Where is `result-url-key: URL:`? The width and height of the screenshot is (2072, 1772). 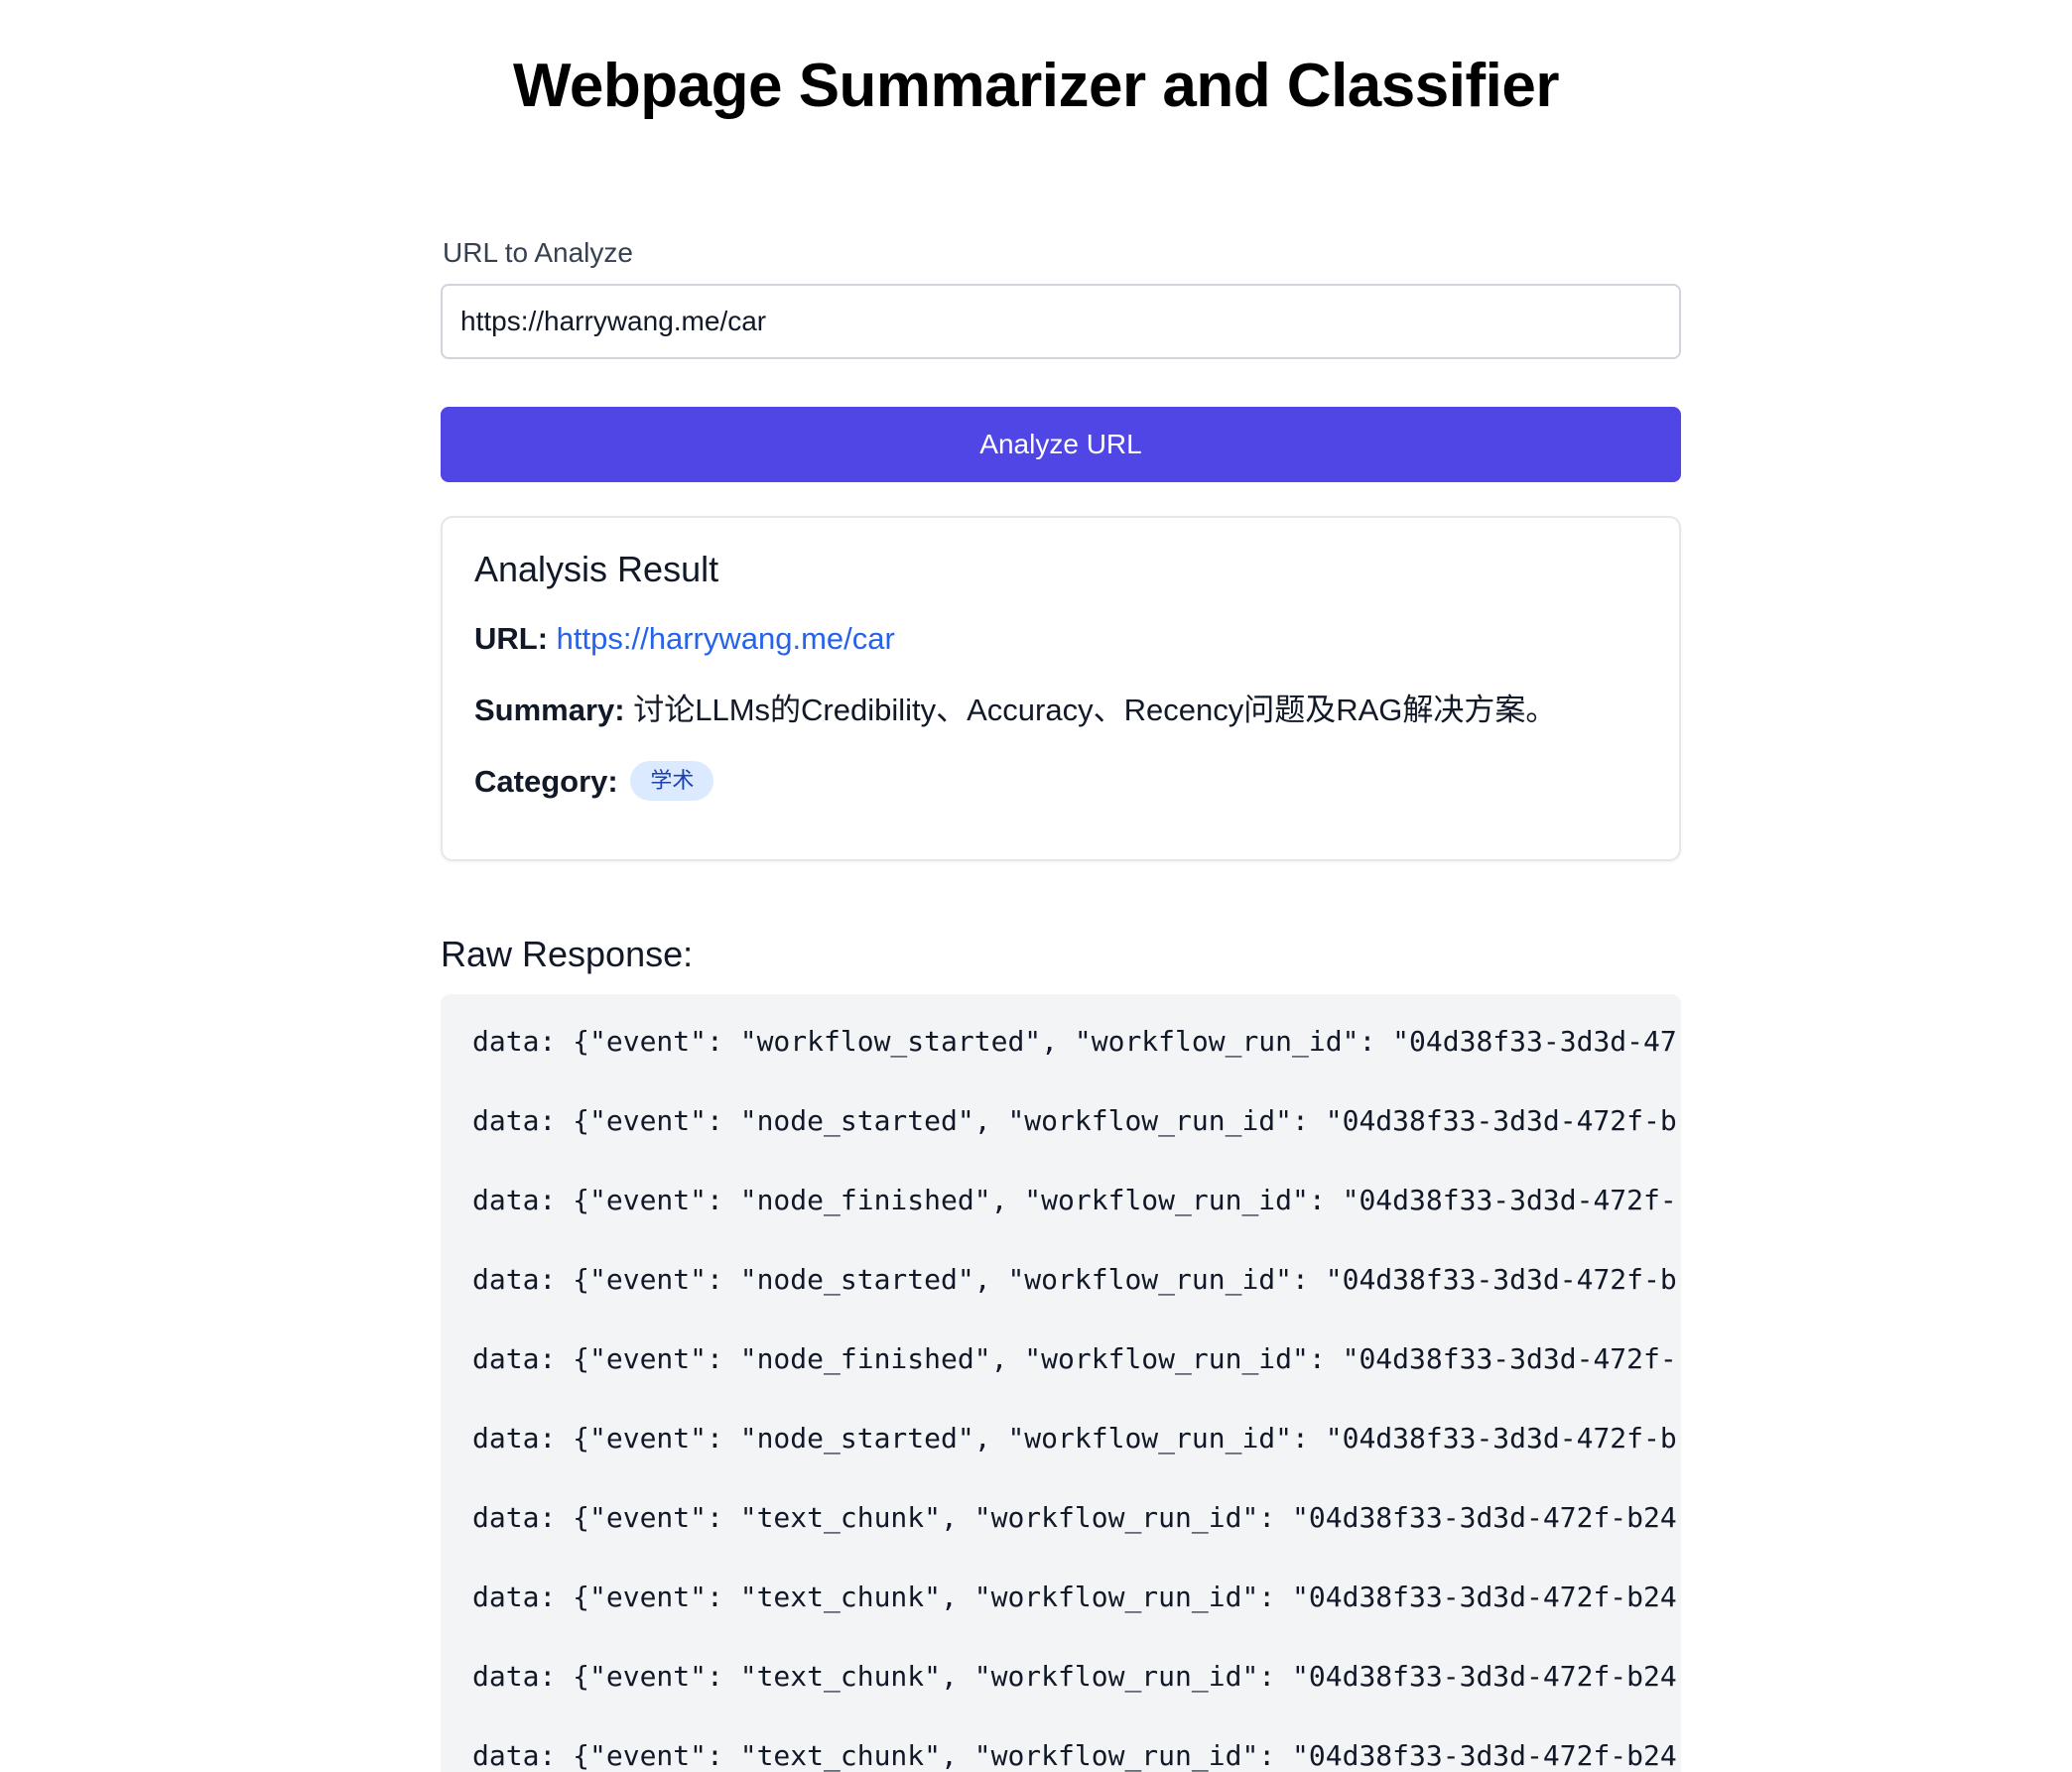 result-url-key: URL: is located at coordinates (512, 638).